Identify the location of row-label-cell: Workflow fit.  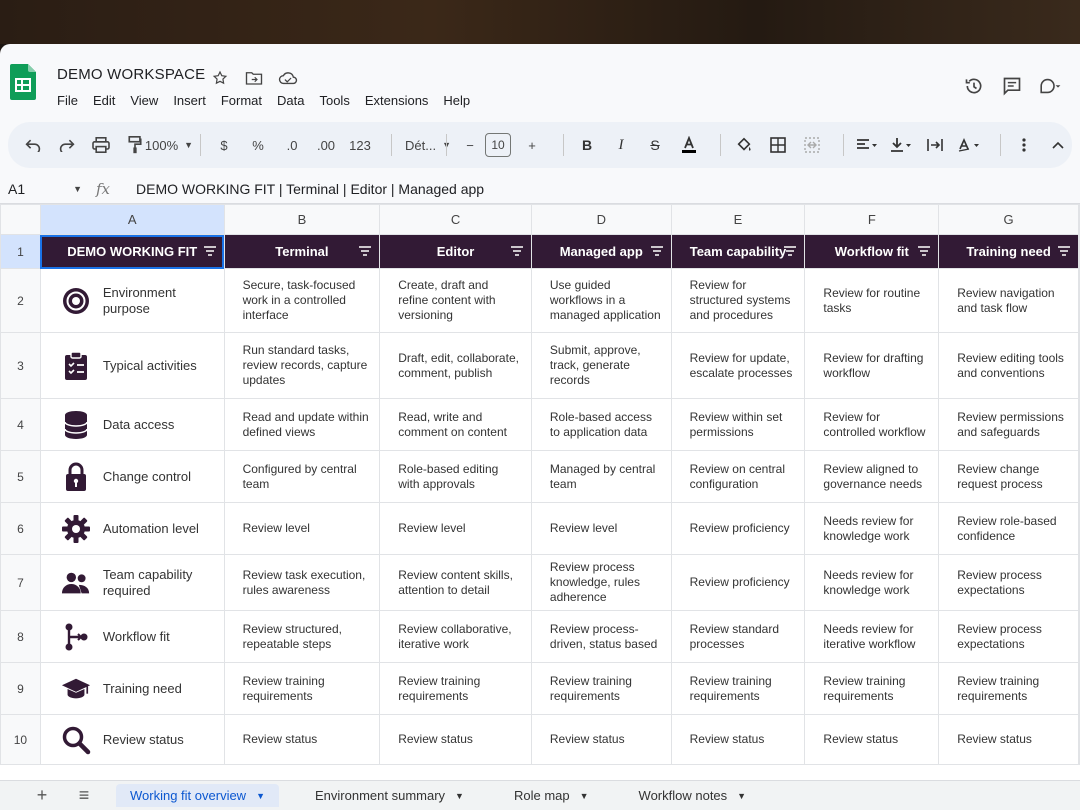
(132, 636).